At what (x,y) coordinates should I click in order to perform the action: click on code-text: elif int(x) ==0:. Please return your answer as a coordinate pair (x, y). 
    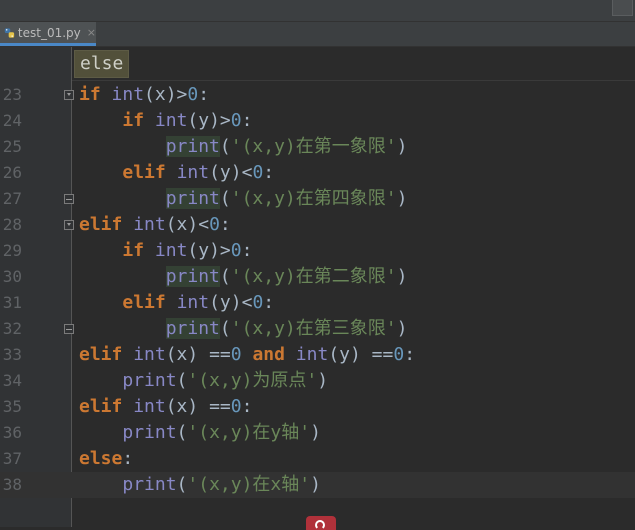
    Looking at the image, I should click on (165, 407).